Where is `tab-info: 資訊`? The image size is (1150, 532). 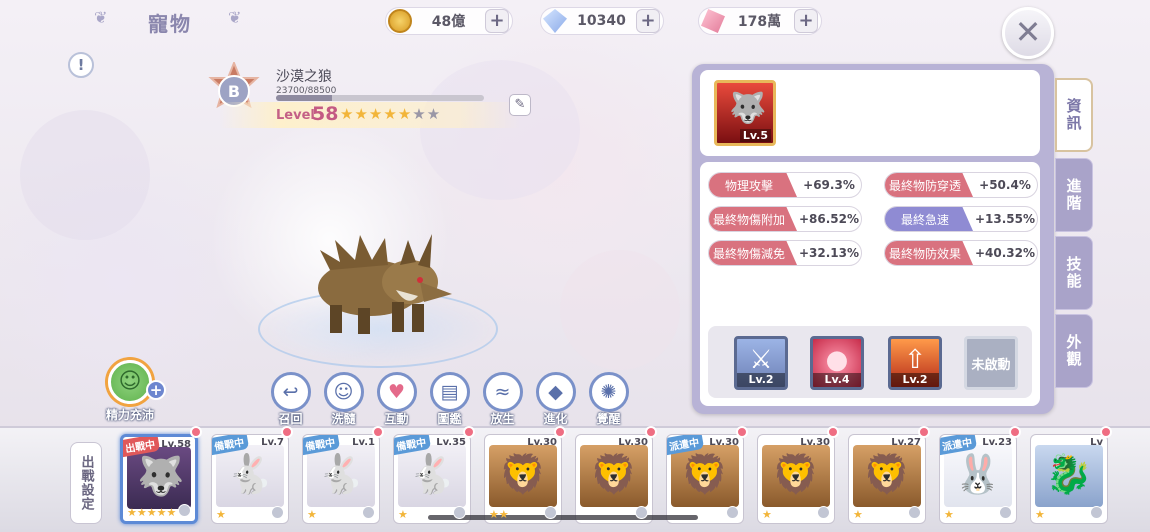 tab-info: 資訊 is located at coordinates (1074, 115).